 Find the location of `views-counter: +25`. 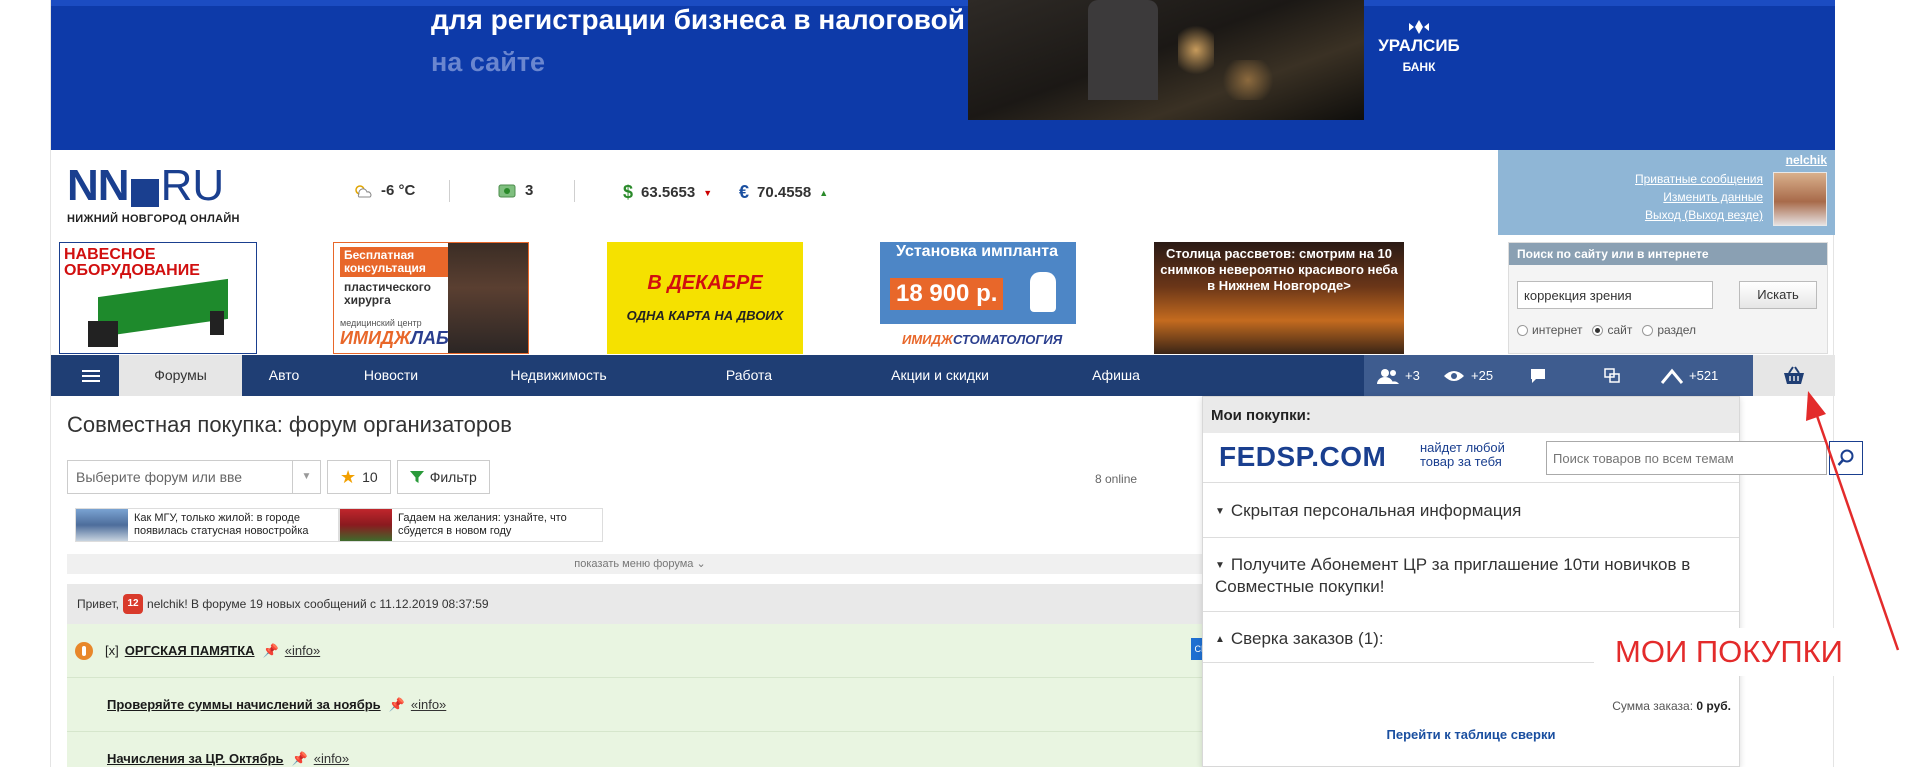

views-counter: +25 is located at coordinates (1468, 375).